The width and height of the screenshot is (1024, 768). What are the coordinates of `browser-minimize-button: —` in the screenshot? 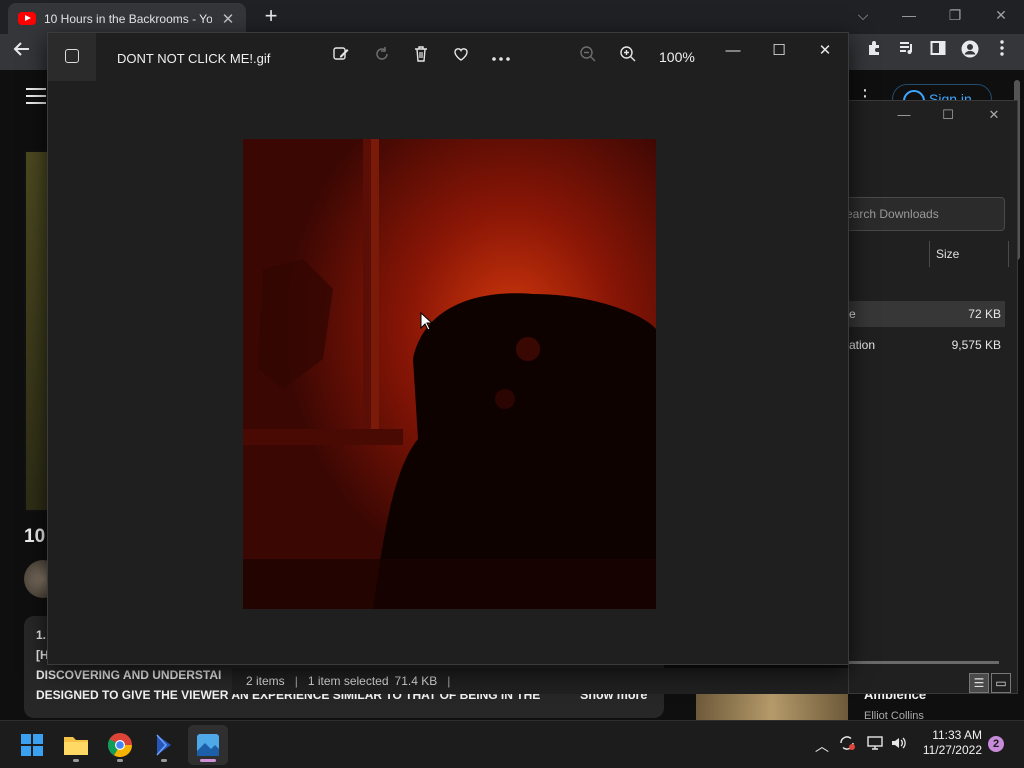 It's located at (909, 16).